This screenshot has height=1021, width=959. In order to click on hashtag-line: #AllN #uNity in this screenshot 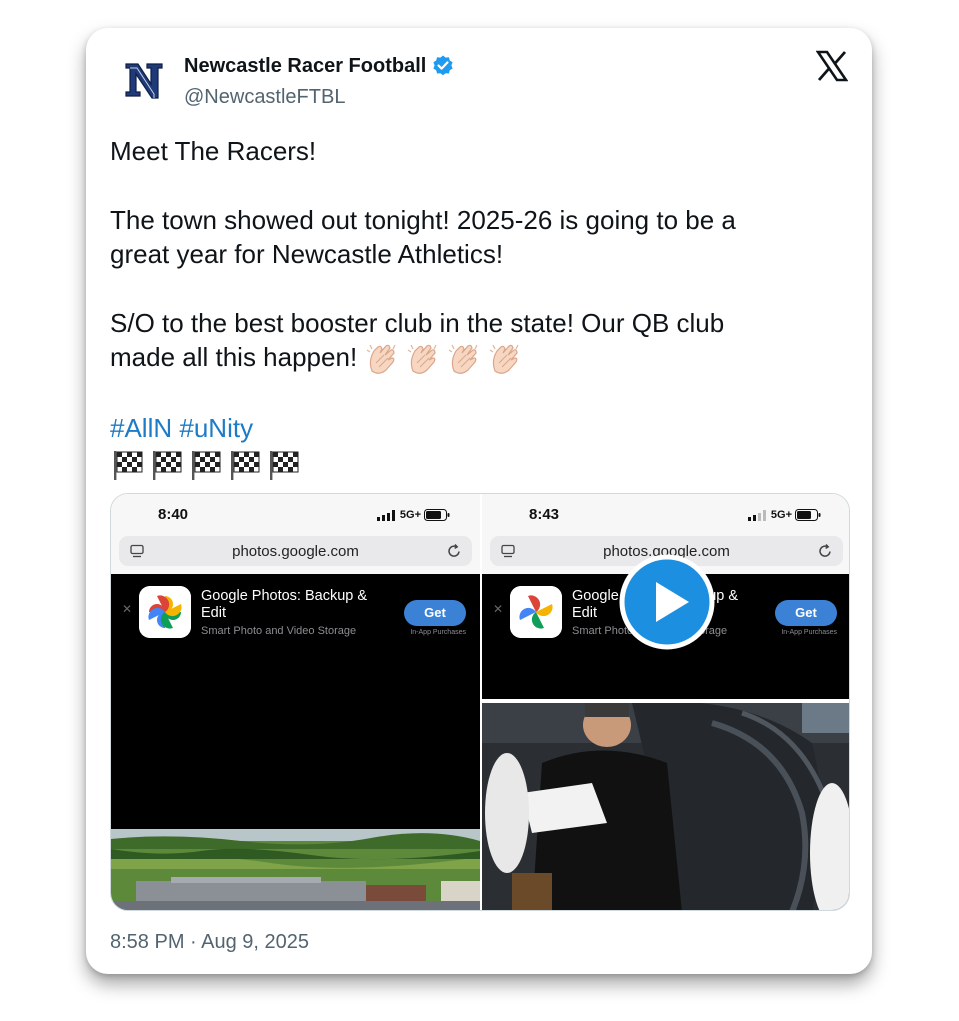, I will do `click(470, 428)`.